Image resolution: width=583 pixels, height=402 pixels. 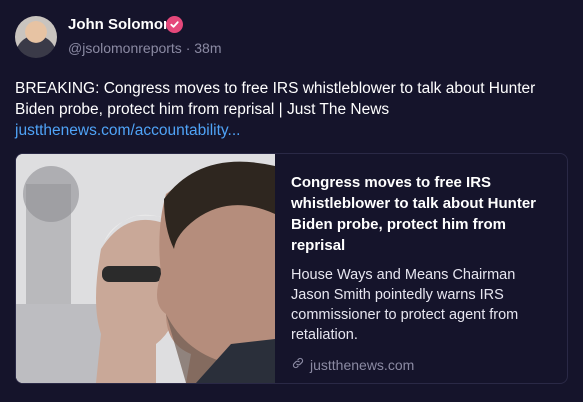 I want to click on author-handle: @jsolomonreports, so click(x=125, y=48).